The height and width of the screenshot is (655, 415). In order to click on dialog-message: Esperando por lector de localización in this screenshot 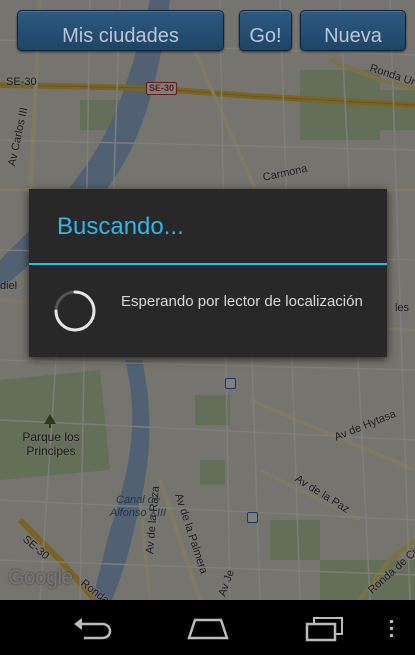, I will do `click(242, 301)`.